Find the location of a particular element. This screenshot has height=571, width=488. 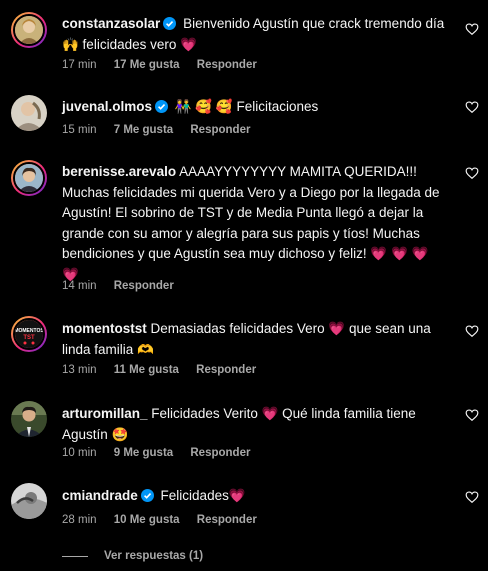

comment-meta: 17 min 17 Me gusta Responder is located at coordinates (166, 65).